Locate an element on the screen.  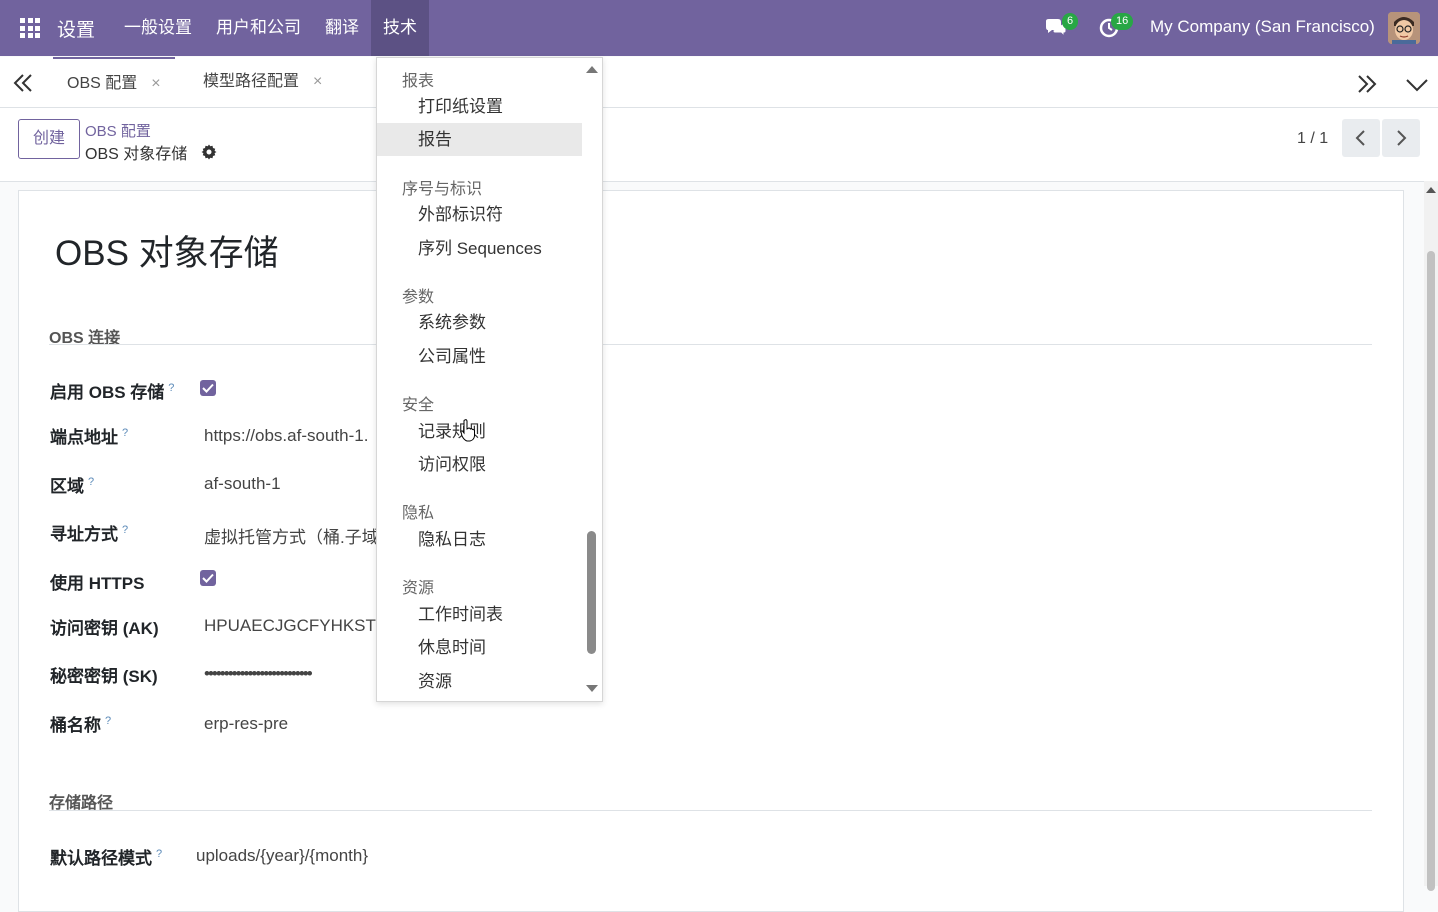
main-menu: 一般设置 用户和公司 翻译 技术 is located at coordinates (270, 28).